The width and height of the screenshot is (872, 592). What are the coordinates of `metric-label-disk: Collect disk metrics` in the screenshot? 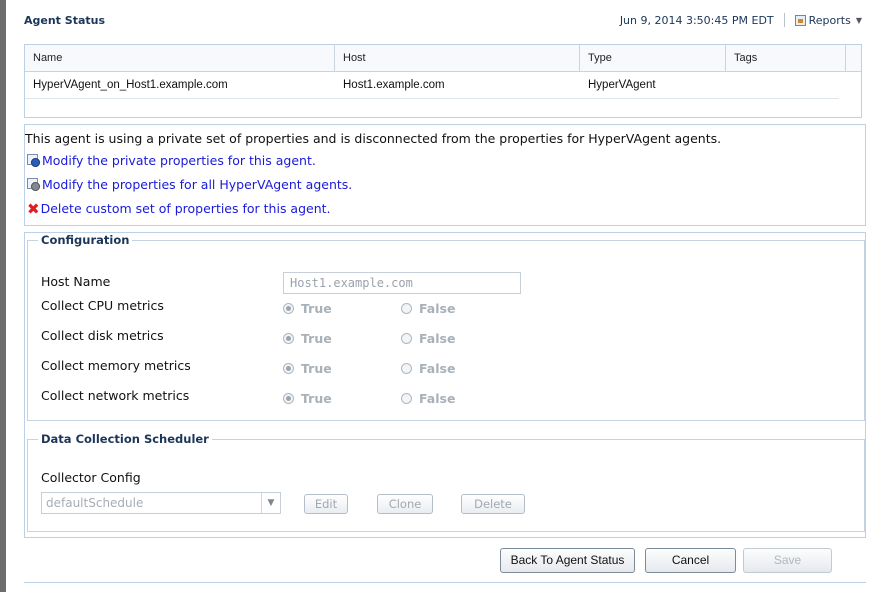 It's located at (102, 335).